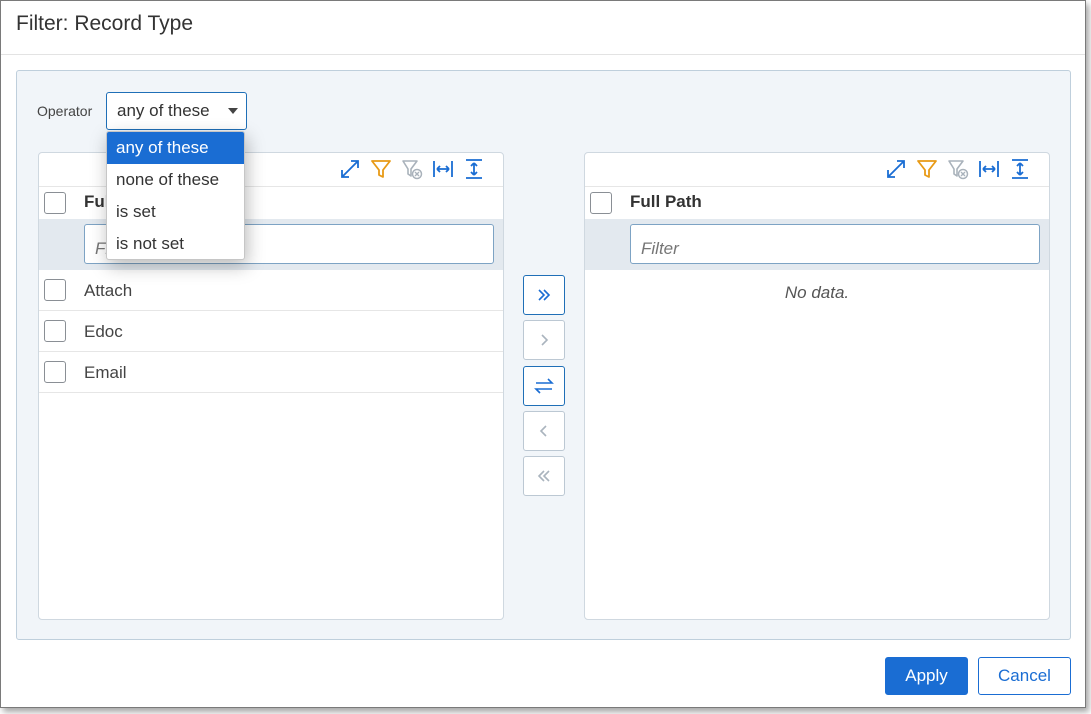 This screenshot has height=714, width=1091. I want to click on move-all-right-button, so click(544, 295).